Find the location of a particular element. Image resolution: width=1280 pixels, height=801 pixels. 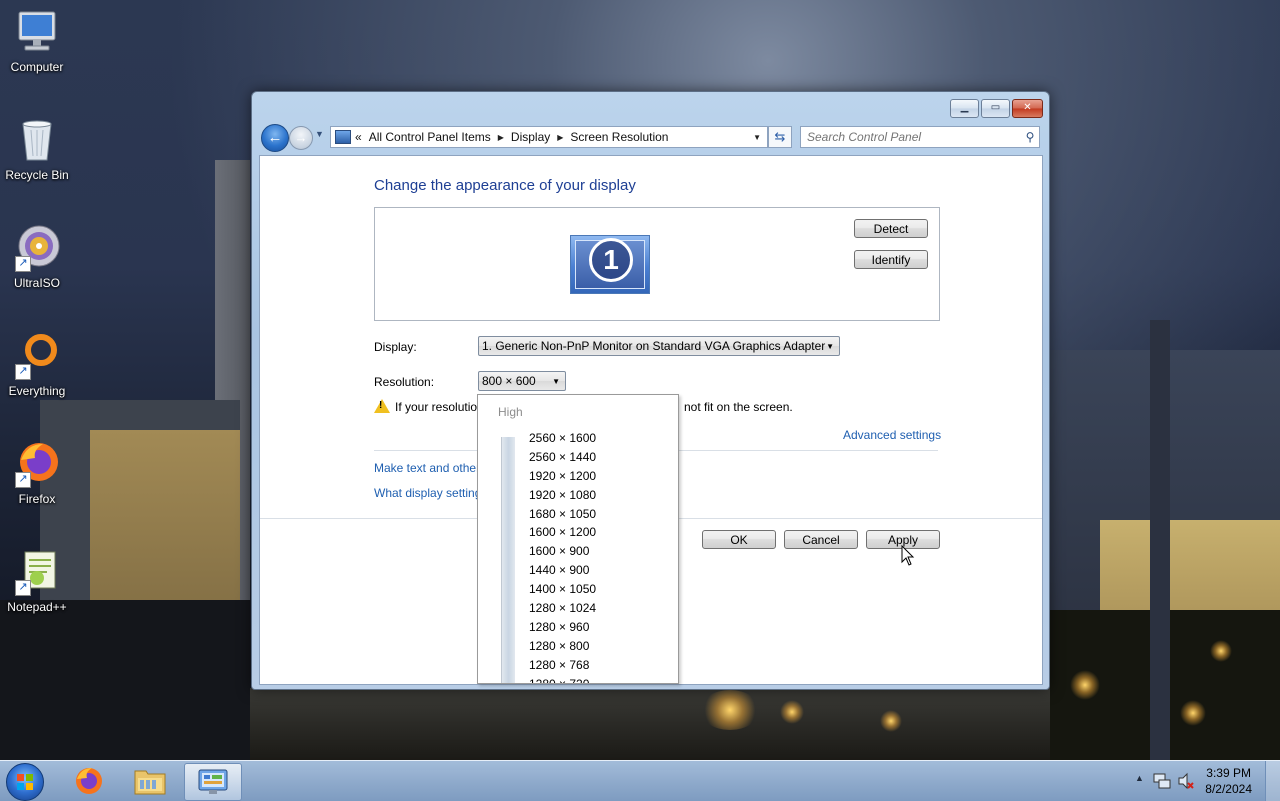

refresh-button: ⇆ is located at coordinates (780, 137).